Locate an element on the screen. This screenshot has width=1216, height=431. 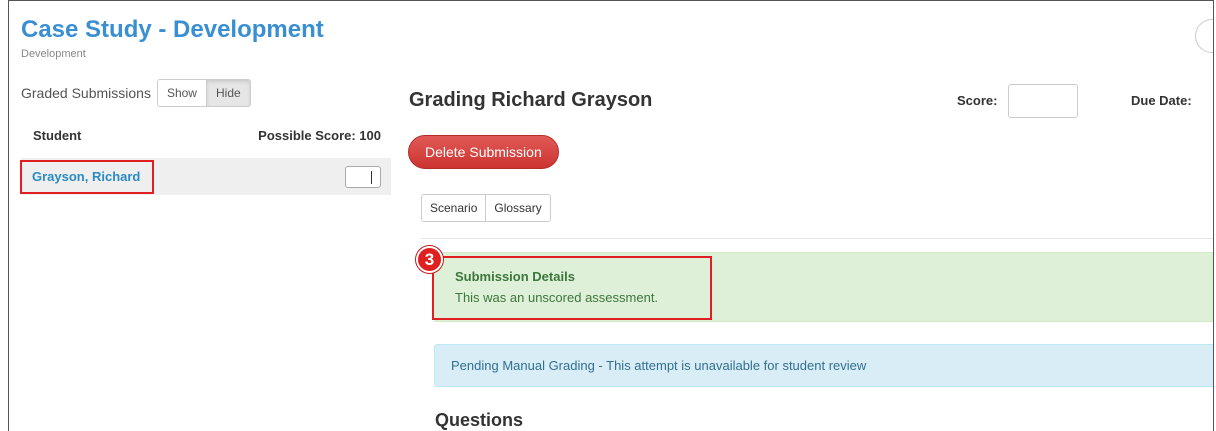
submission-highlight-box is located at coordinates (572, 288).